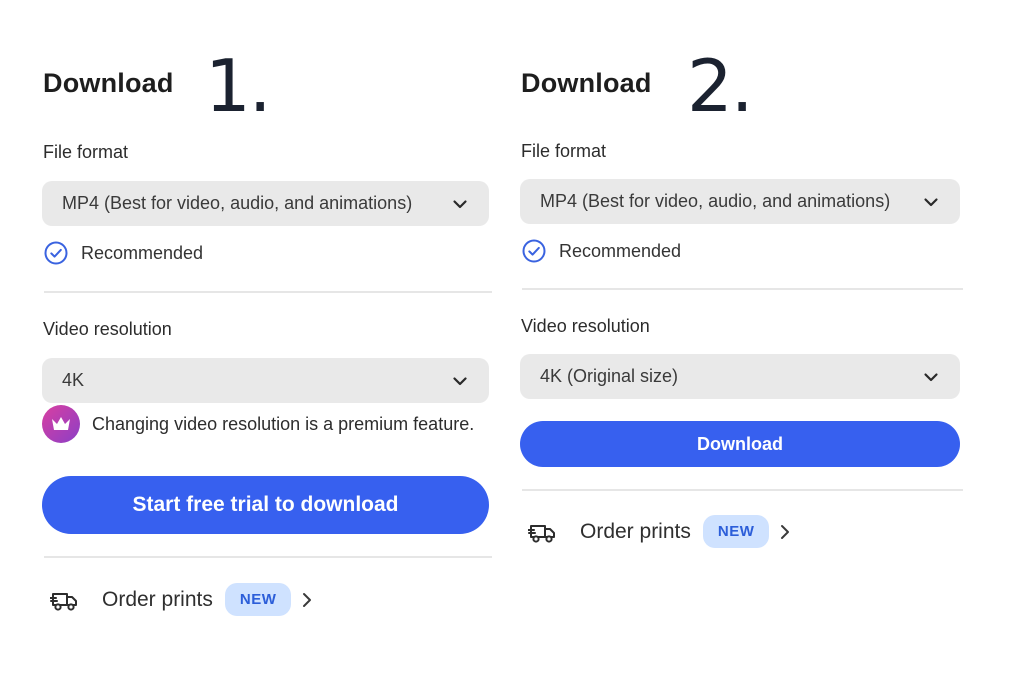 Image resolution: width=1024 pixels, height=683 pixels. I want to click on download-button: Download, so click(740, 444).